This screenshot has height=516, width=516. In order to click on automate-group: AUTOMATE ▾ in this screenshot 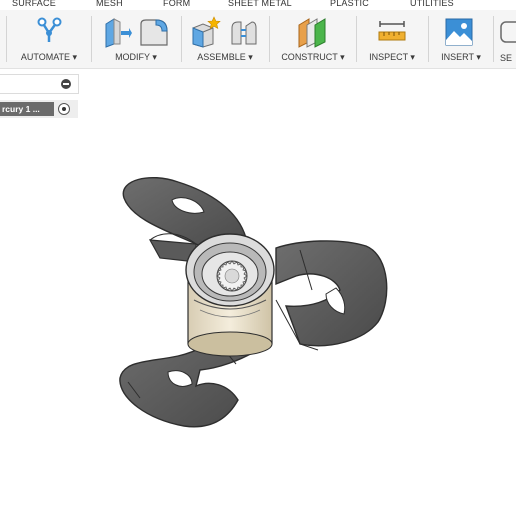, I will do `click(49, 39)`.